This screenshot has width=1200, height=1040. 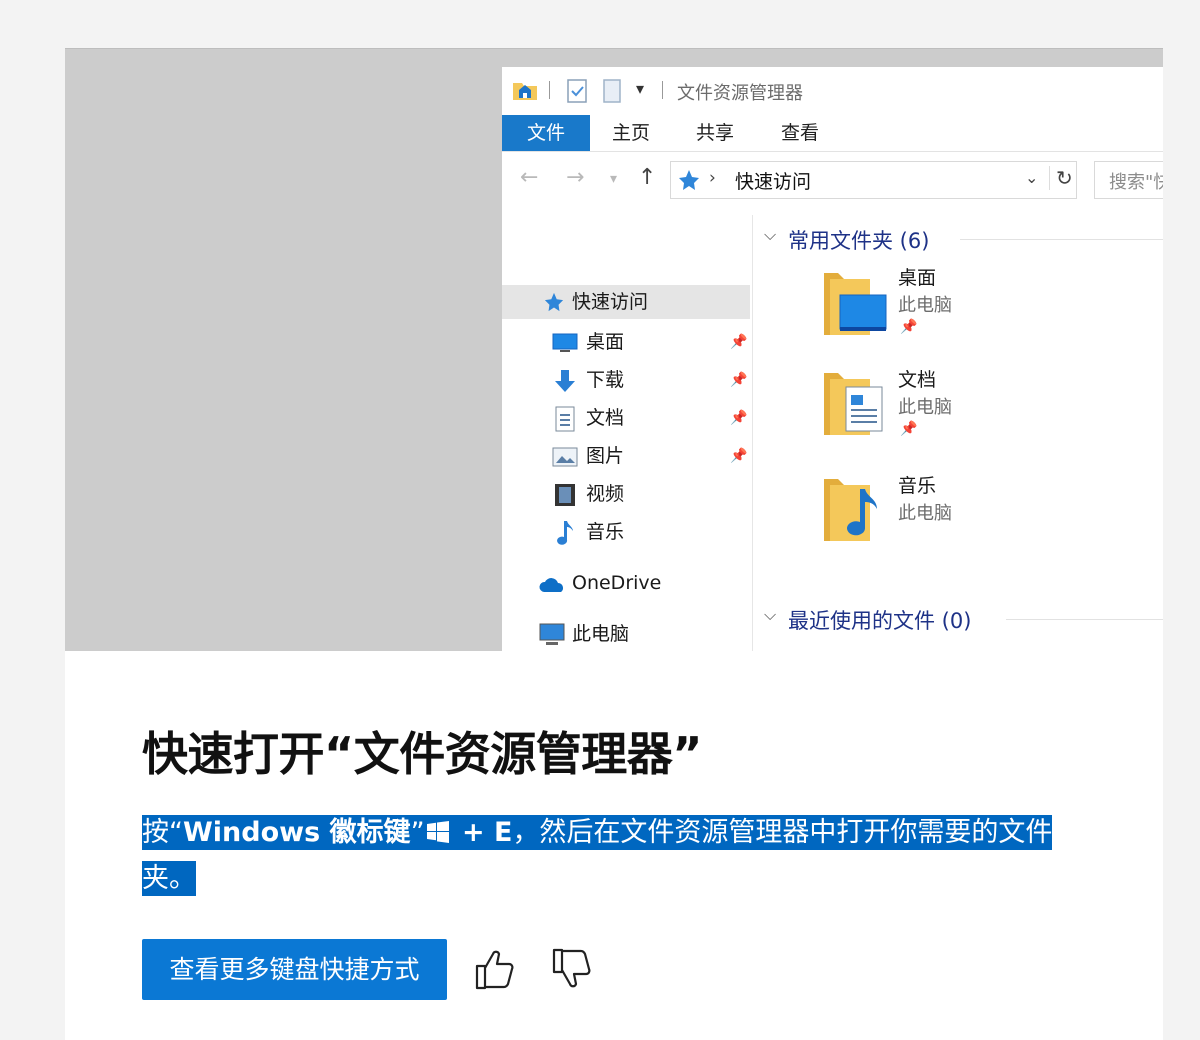 What do you see at coordinates (917, 380) in the screenshot?
I see `folder-name: 文档` at bounding box center [917, 380].